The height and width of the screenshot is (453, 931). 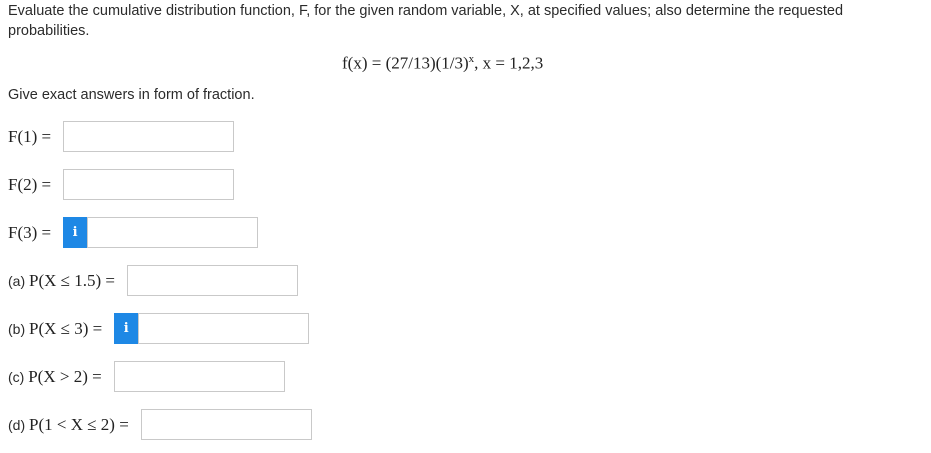 I want to click on answer-label: F(1) =, so click(x=30, y=136).